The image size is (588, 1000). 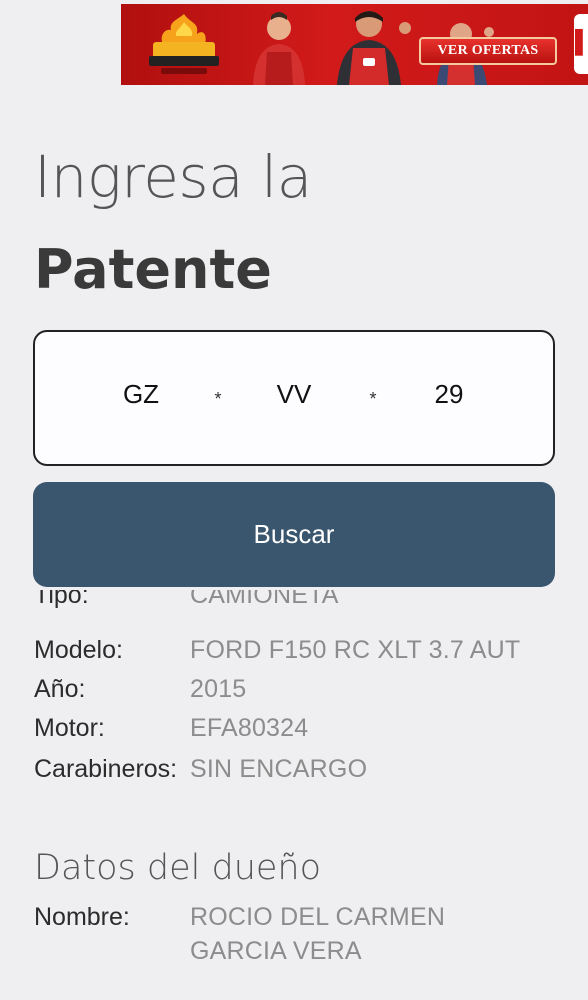 What do you see at coordinates (318, 917) in the screenshot?
I see `nombre-value-line1: ROCIO DEL CARMEN` at bounding box center [318, 917].